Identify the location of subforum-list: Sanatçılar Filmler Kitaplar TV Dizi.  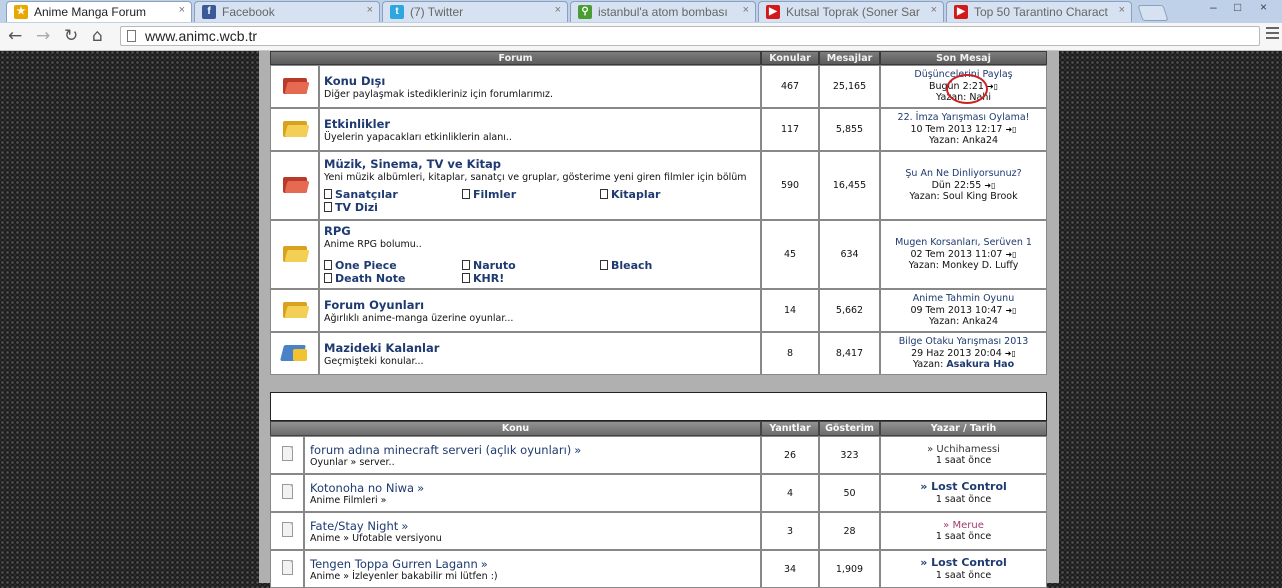
(541, 201).